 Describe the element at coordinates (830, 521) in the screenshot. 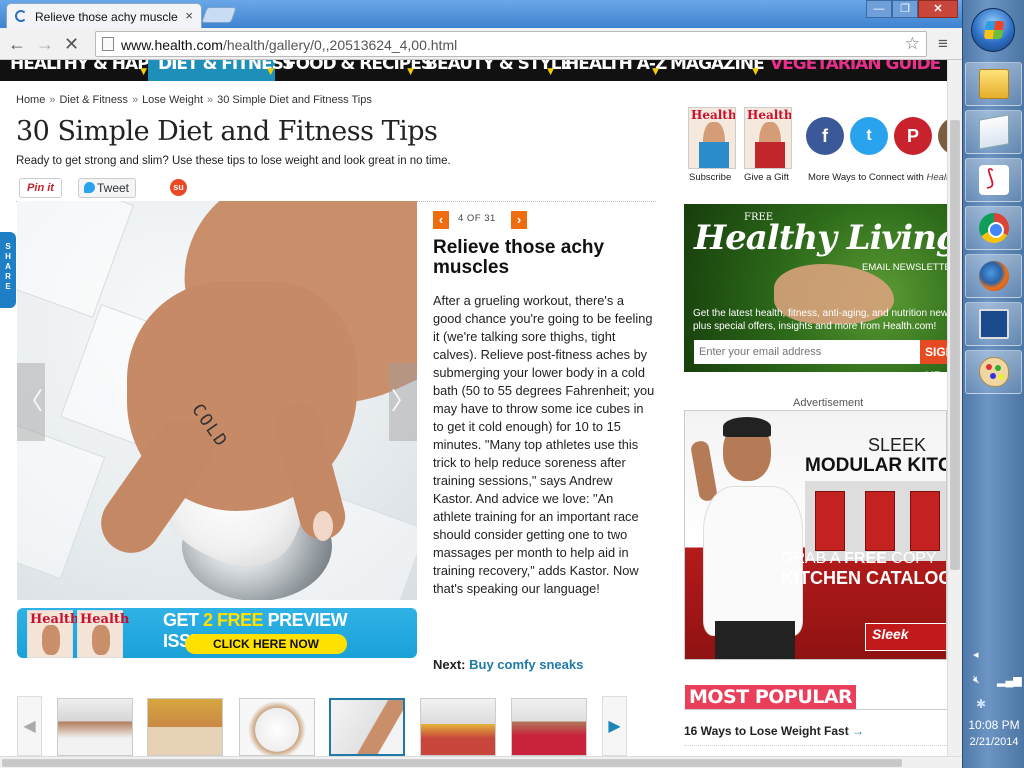

I see `cabinet` at that location.